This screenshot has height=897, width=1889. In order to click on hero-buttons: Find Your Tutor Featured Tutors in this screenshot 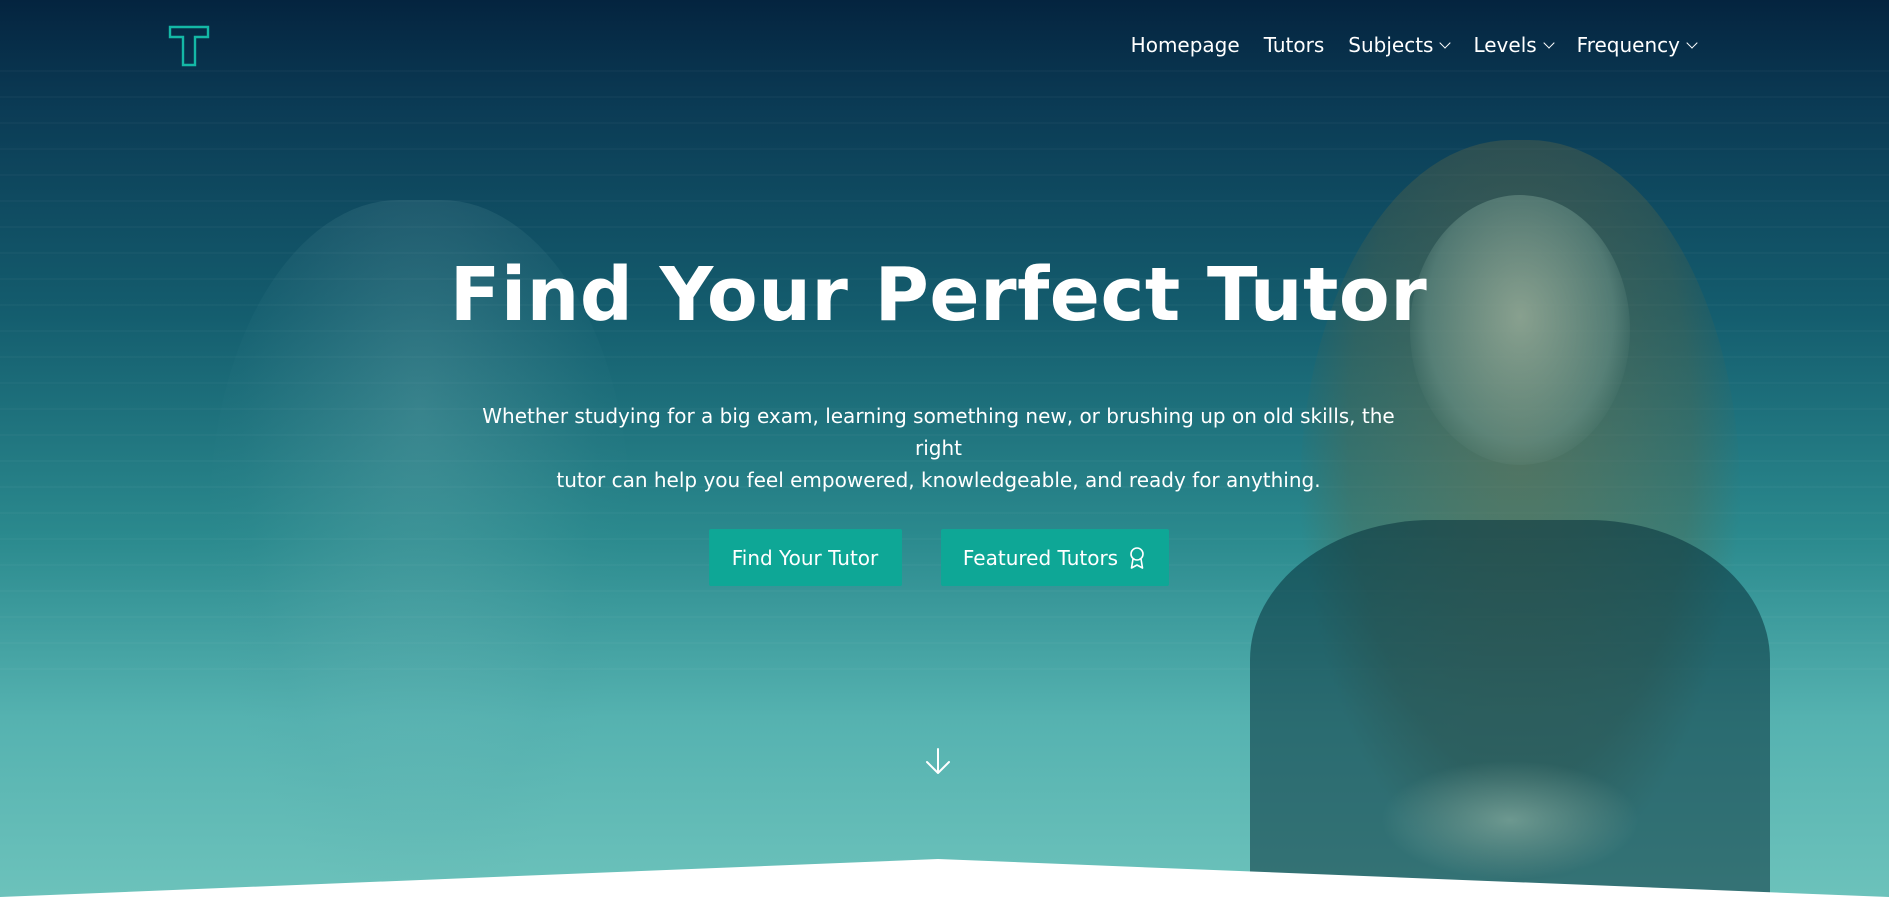, I will do `click(938, 557)`.